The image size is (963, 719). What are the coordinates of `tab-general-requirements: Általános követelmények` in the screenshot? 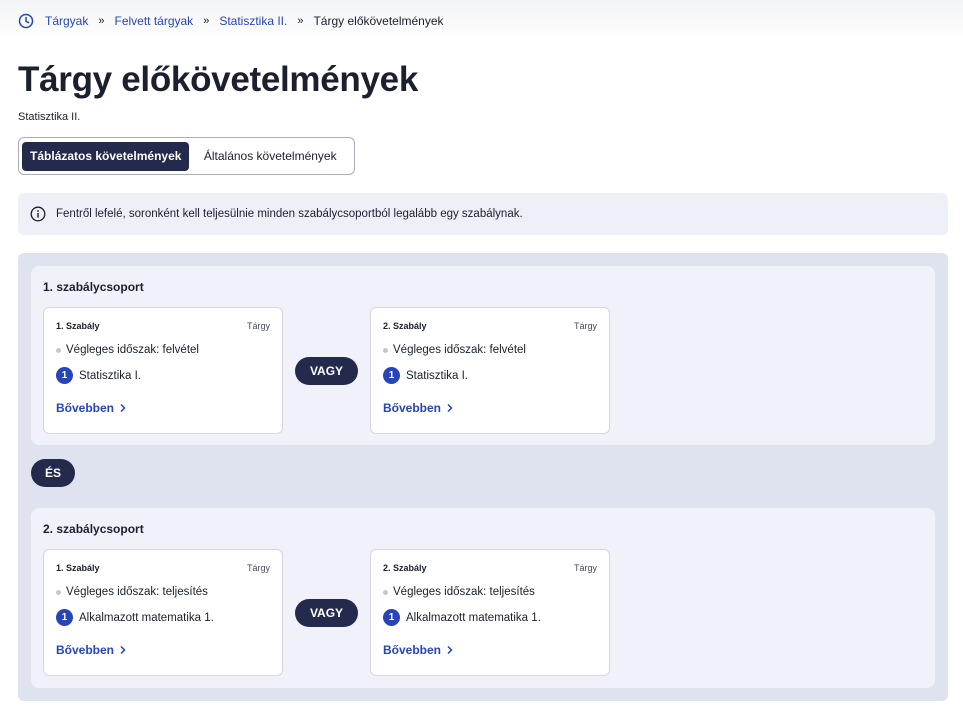 It's located at (270, 156).